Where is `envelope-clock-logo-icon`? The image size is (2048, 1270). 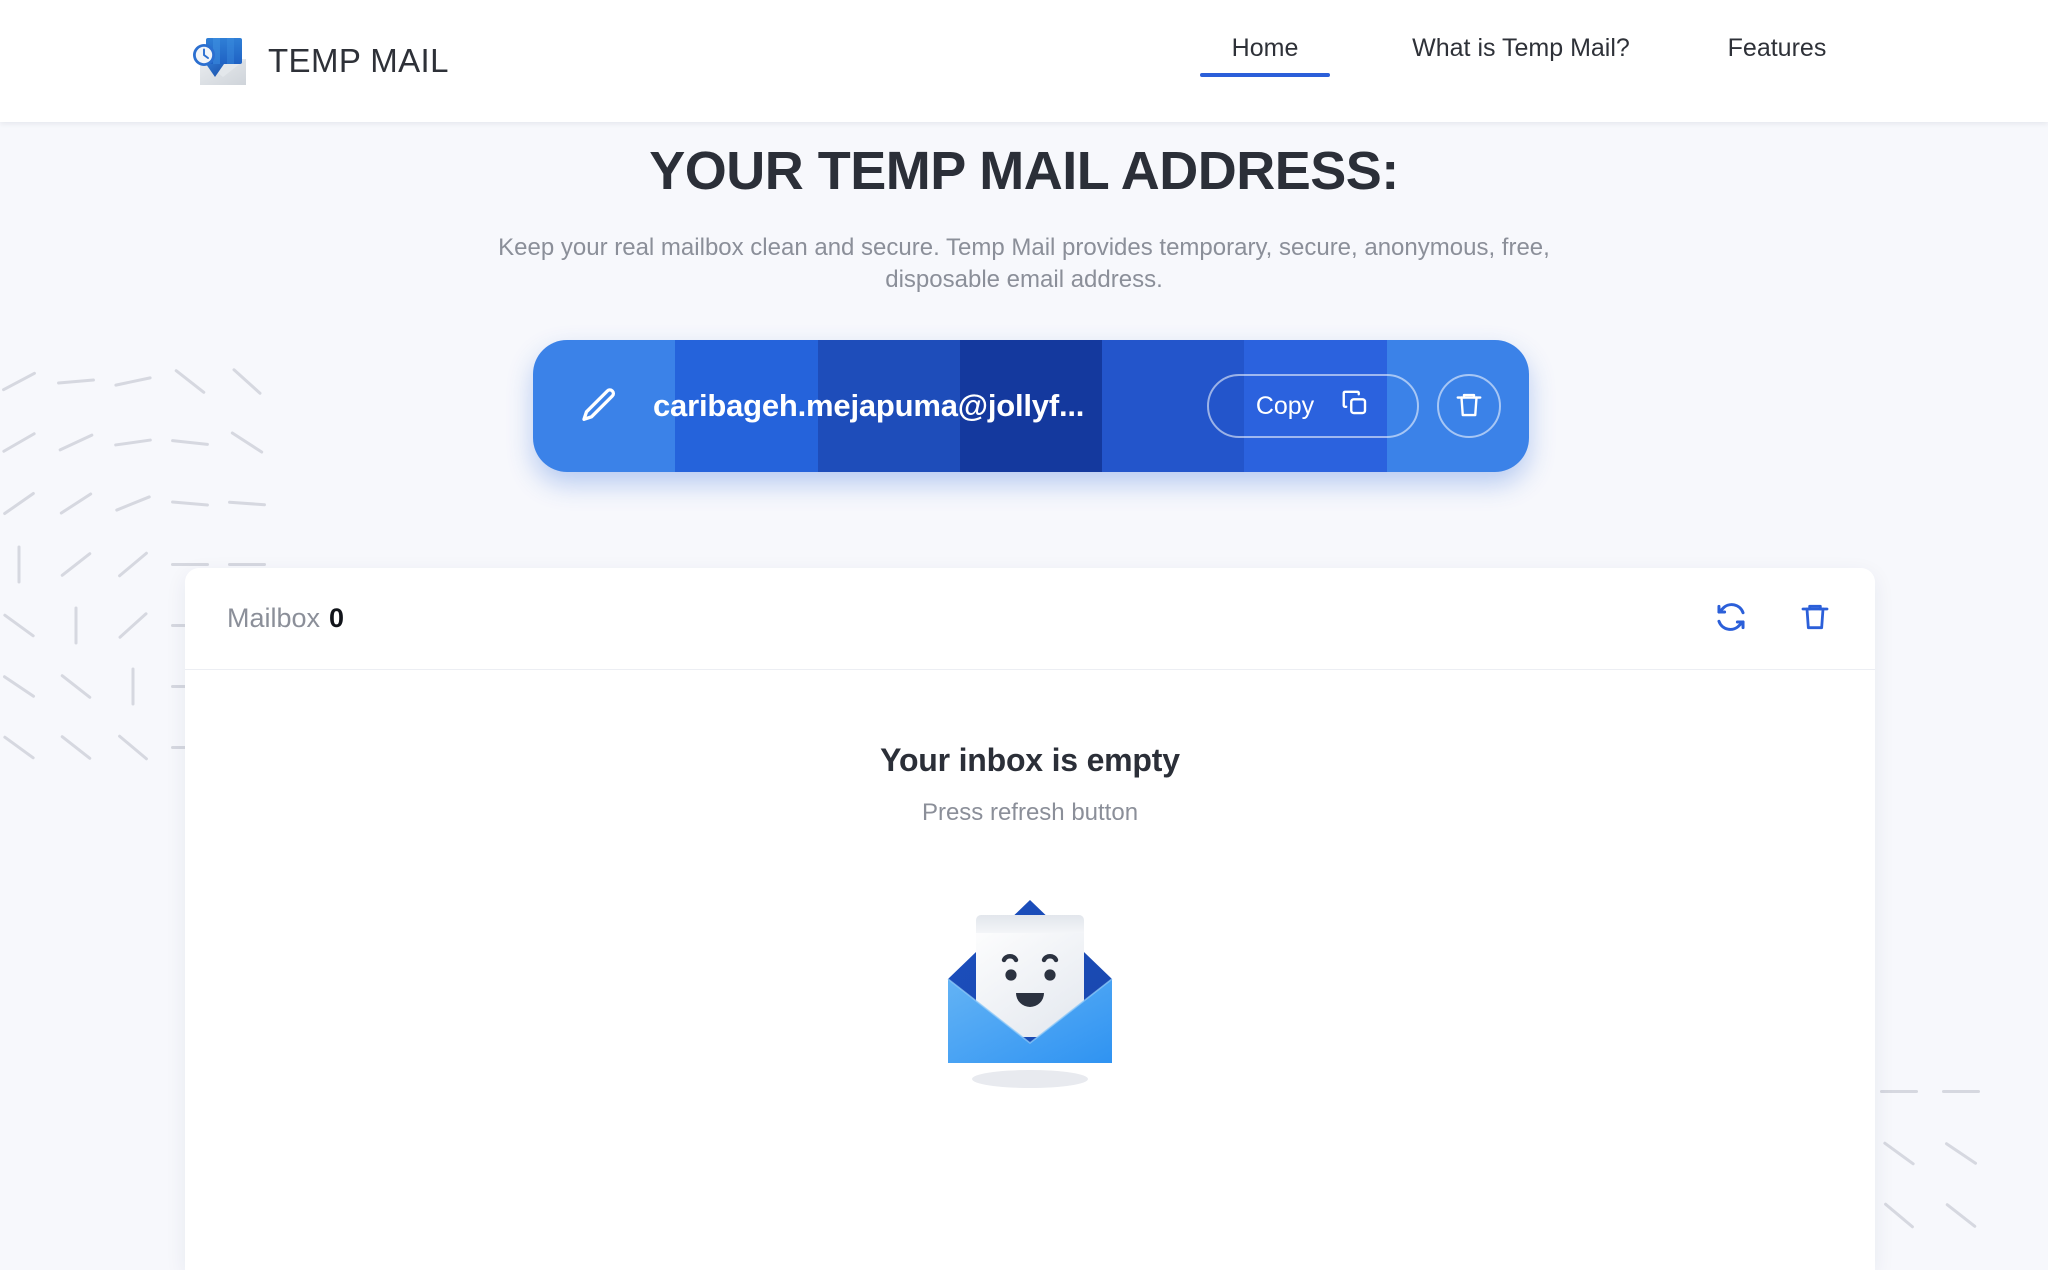
envelope-clock-logo-icon is located at coordinates (219, 61).